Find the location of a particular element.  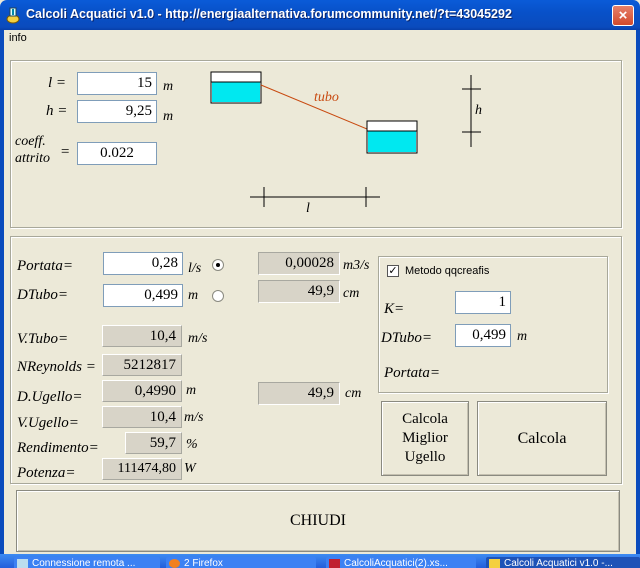

dtubo-input: 0,499 is located at coordinates (143, 295).